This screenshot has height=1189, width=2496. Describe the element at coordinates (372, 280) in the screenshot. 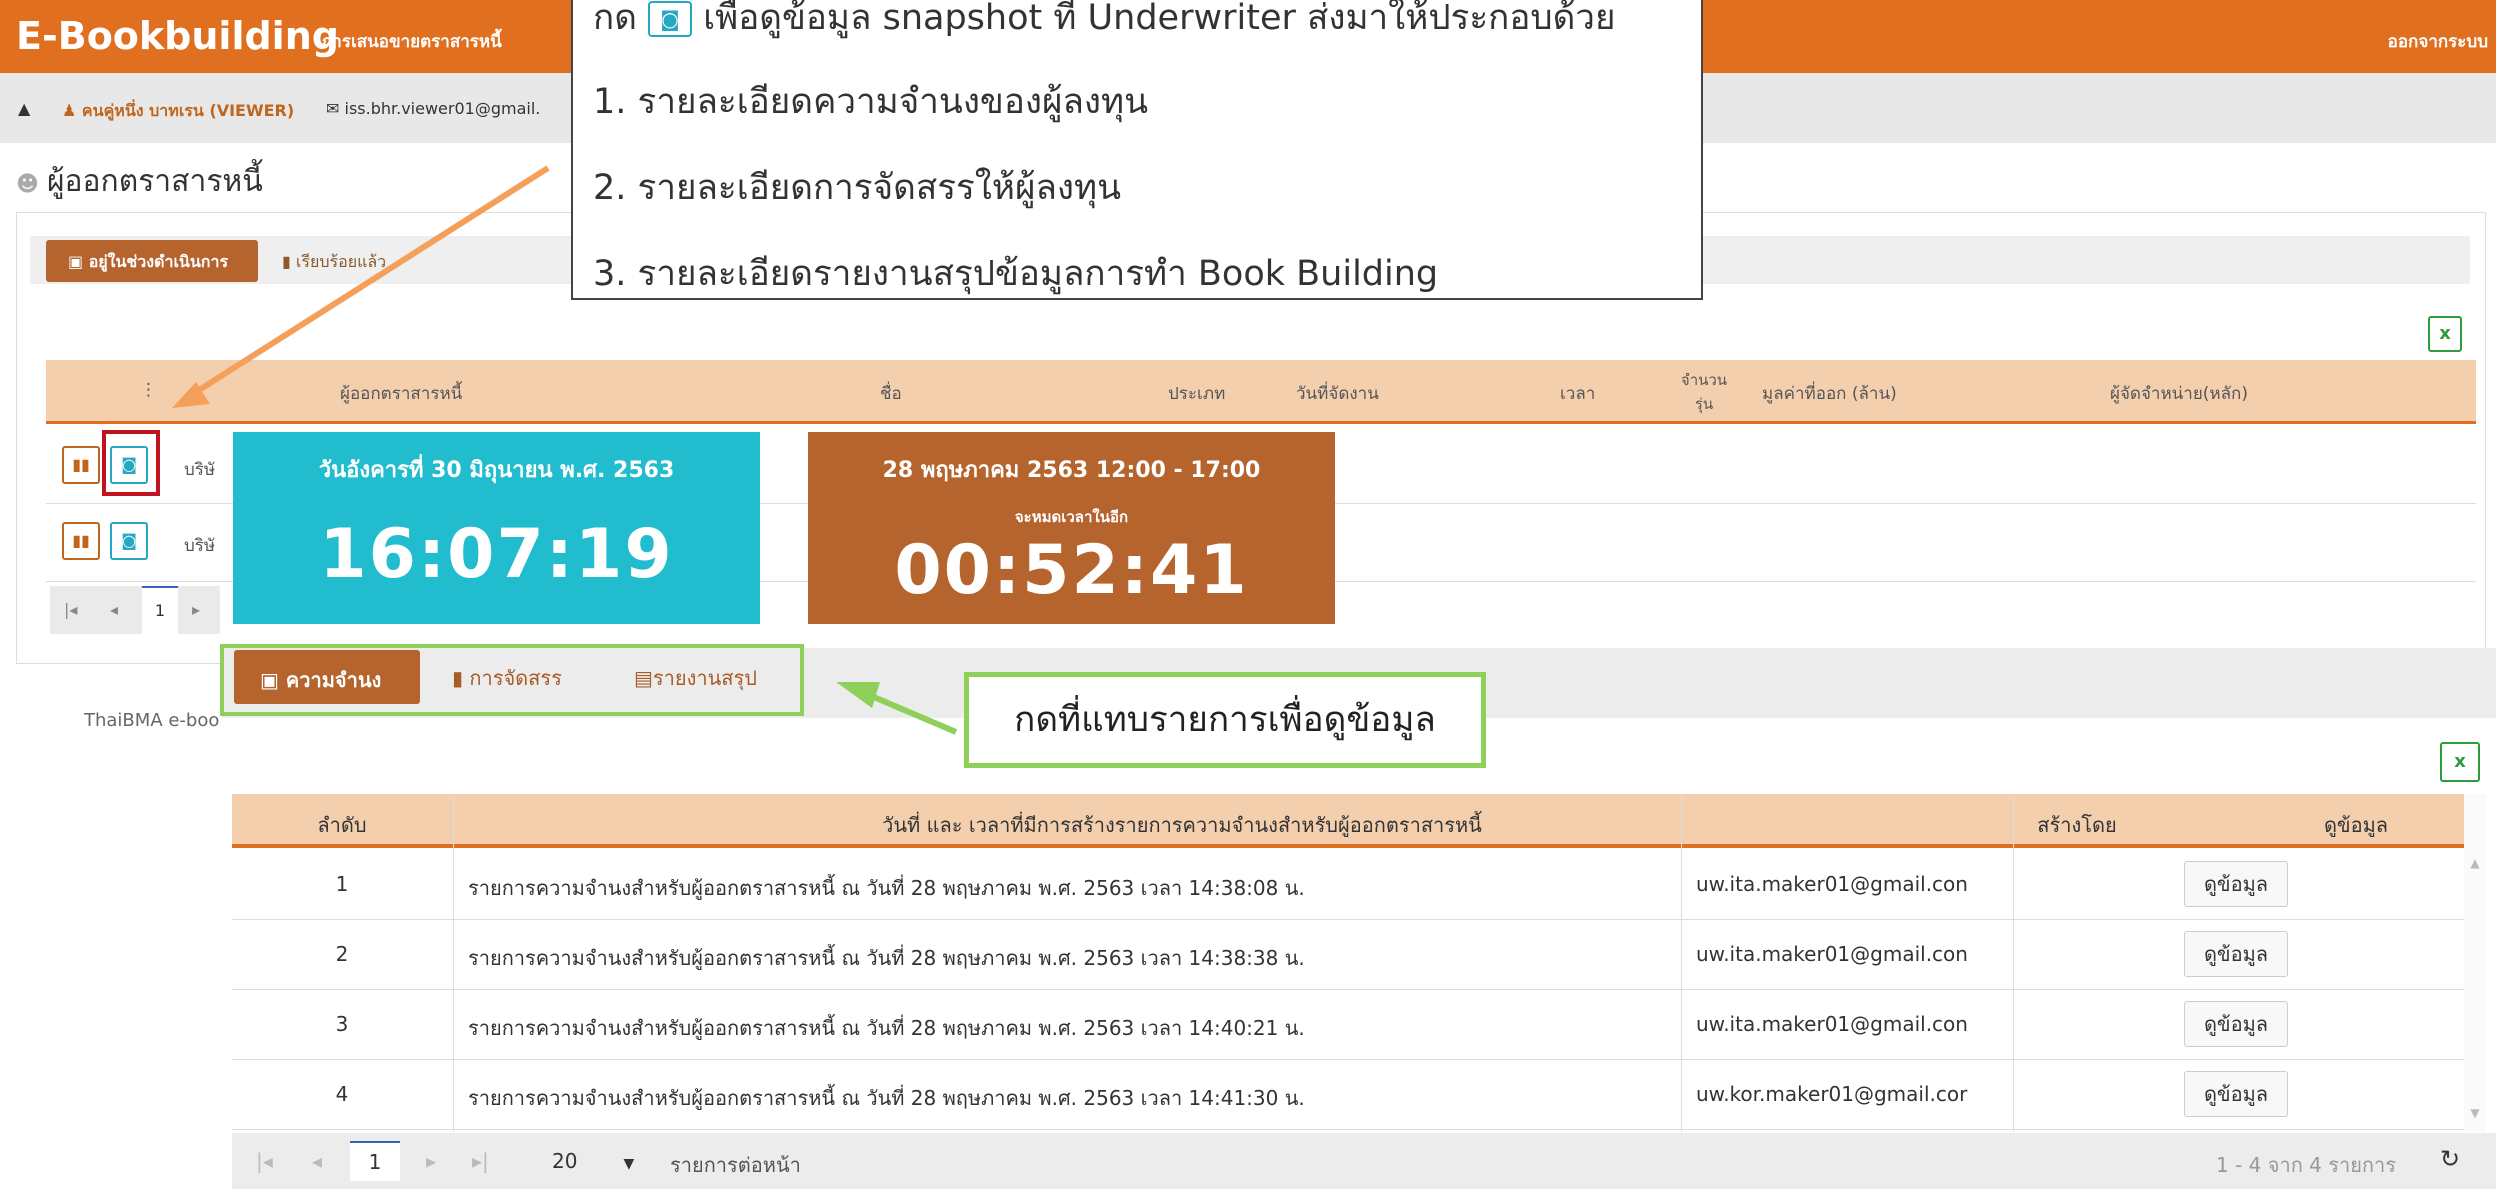

I see `orange-arrow-line` at that location.